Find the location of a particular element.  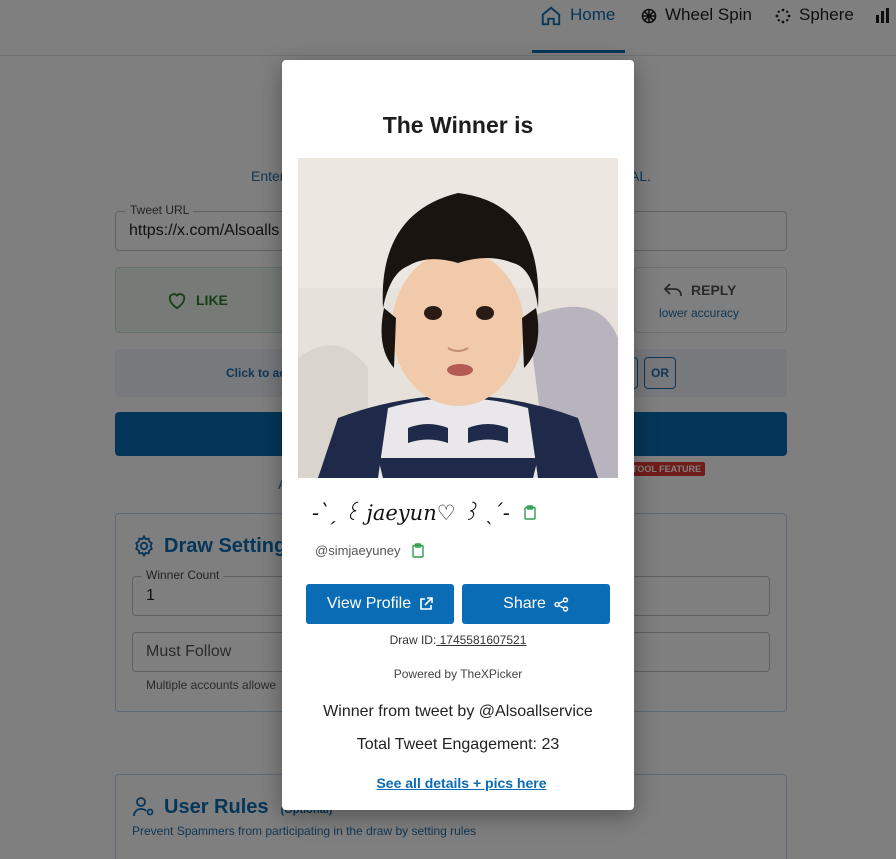

winner-display-name: -ˋˏ ꒰ jaeyun♡ ꒱ ˎˊ- is located at coordinates (411, 513).